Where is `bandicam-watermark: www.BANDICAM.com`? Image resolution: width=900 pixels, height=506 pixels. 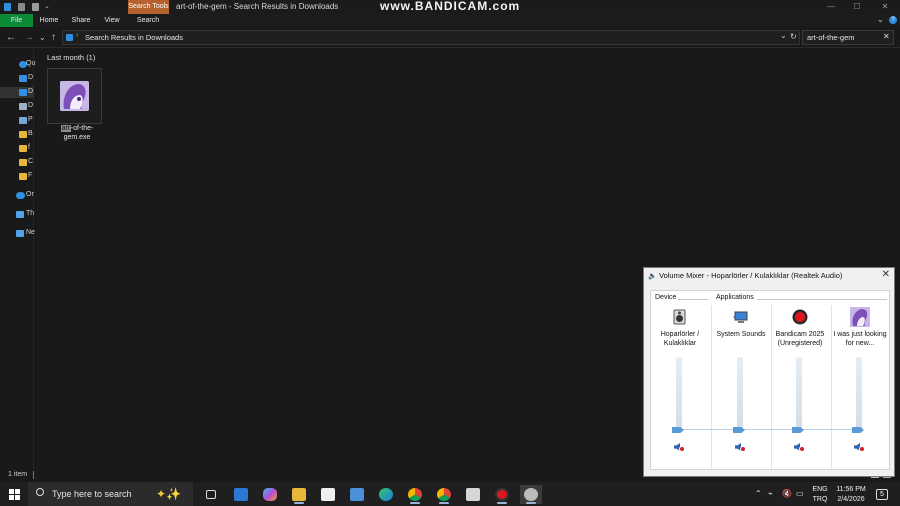 bandicam-watermark: www.BANDICAM.com is located at coordinates (450, 6).